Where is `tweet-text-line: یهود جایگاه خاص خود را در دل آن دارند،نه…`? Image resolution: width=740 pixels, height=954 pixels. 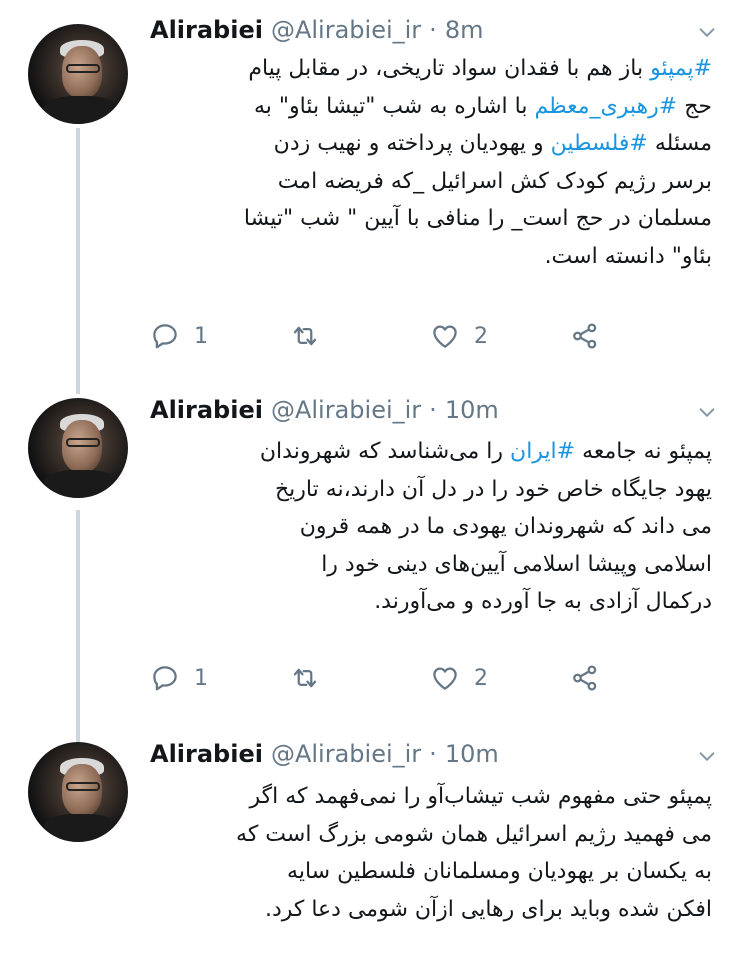 tweet-text-line: یهود جایگاه خاص خود را در دل آن دارند،نه… is located at coordinates (432, 490).